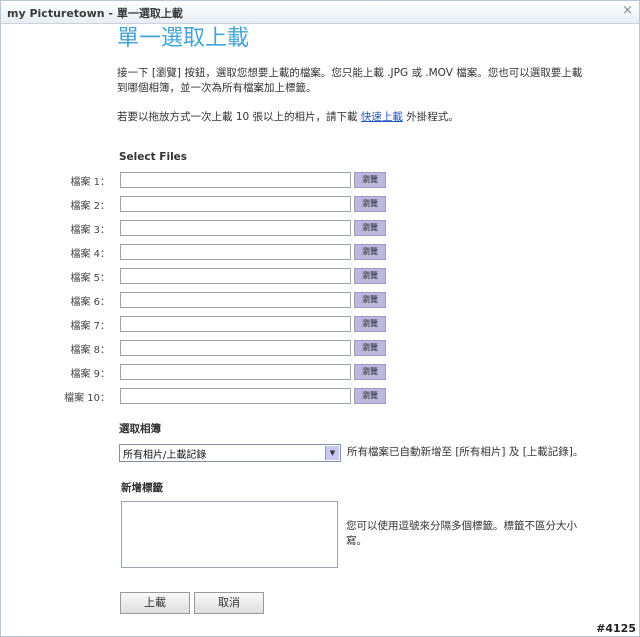 The width and height of the screenshot is (640, 637). What do you see at coordinates (237, 117) in the screenshot?
I see `plugin-text-before: 若要以拖放方式一次上載 10 張以上的相片，請下載` at bounding box center [237, 117].